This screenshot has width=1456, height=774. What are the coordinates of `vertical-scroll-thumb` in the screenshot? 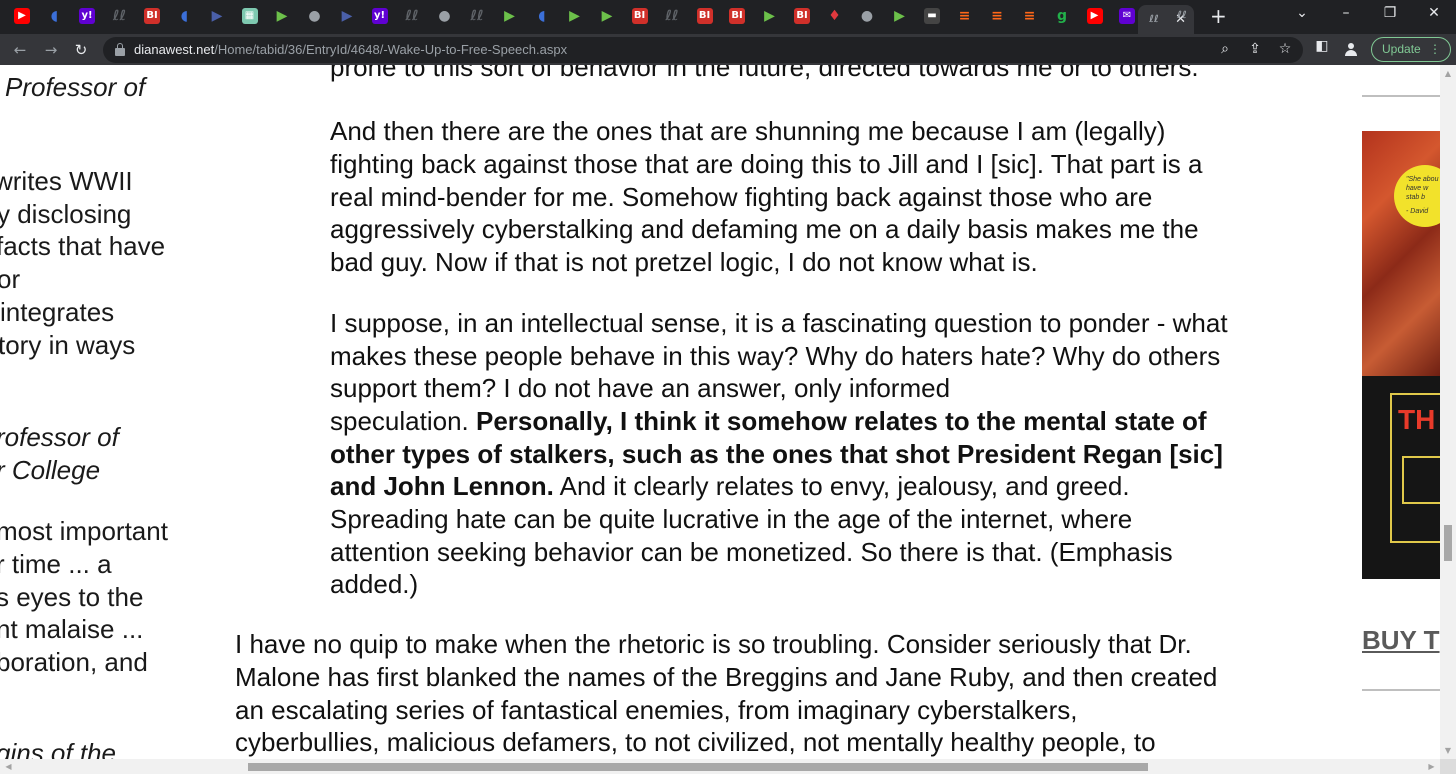 It's located at (1448, 543).